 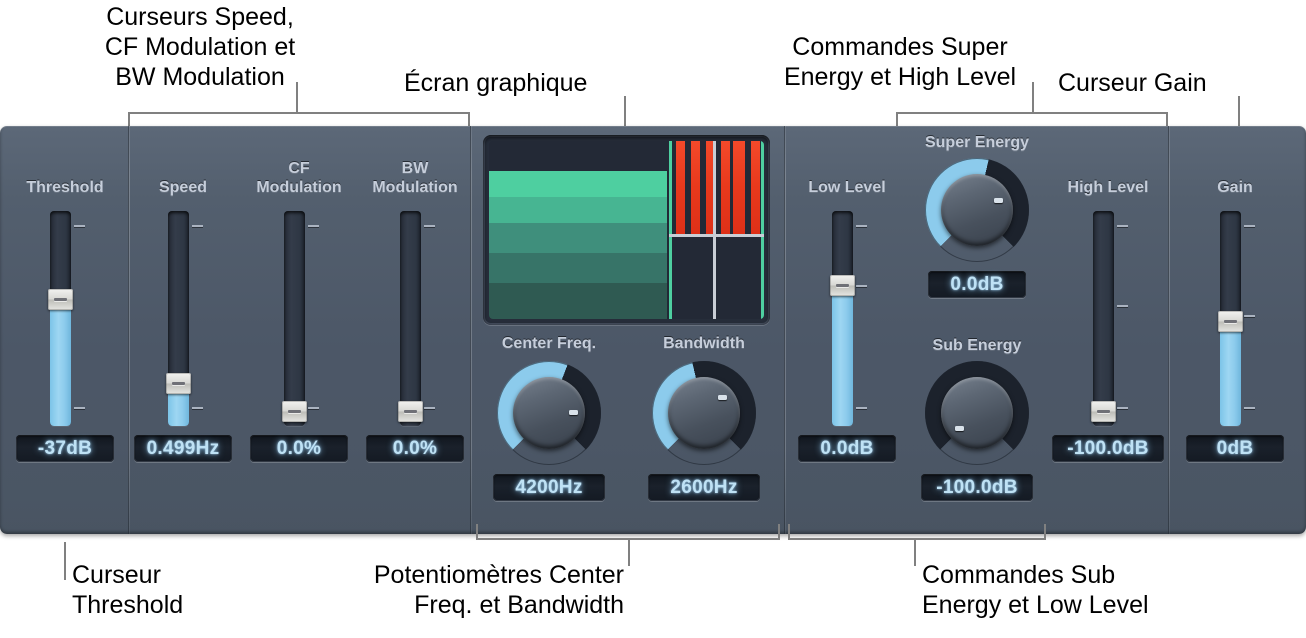 I want to click on low-level-track, so click(x=842, y=318).